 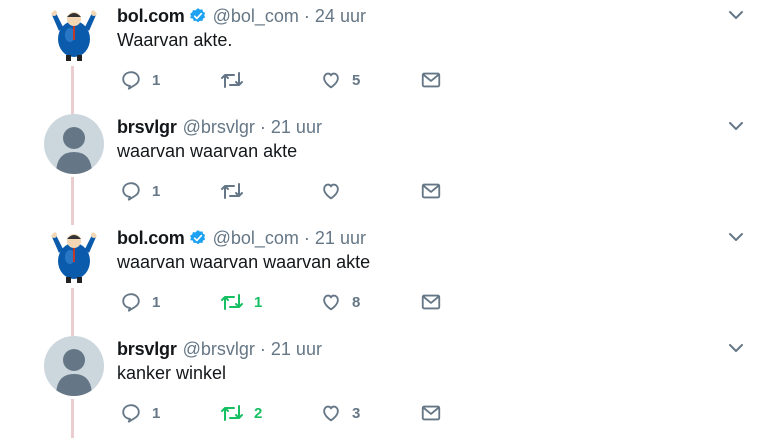 What do you see at coordinates (340, 413) in the screenshot?
I see `like-button: 3` at bounding box center [340, 413].